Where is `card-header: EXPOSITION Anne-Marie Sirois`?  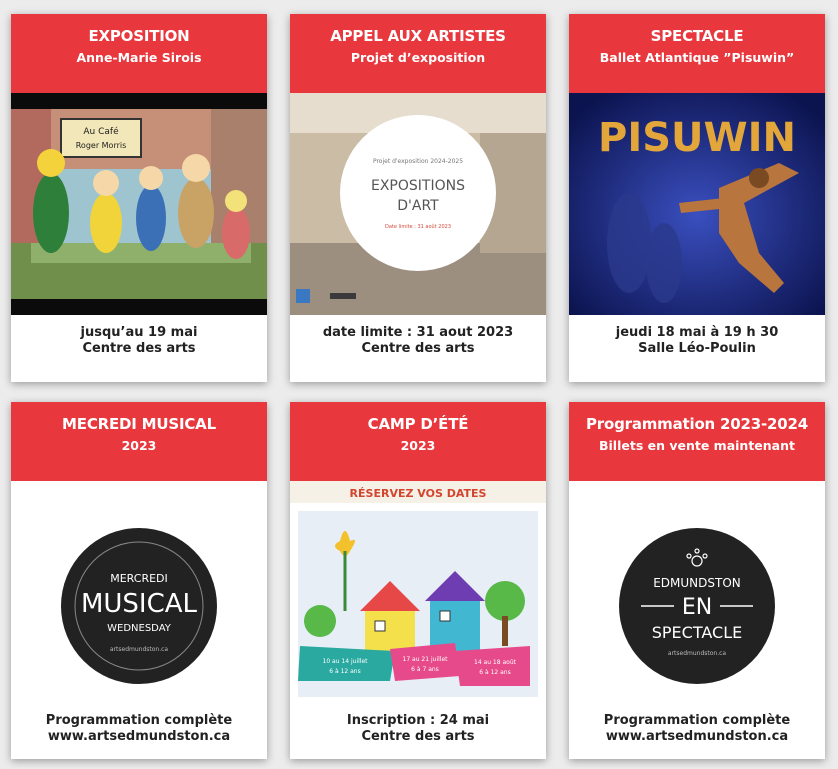
card-header: EXPOSITION Anne-Marie Sirois is located at coordinates (139, 53).